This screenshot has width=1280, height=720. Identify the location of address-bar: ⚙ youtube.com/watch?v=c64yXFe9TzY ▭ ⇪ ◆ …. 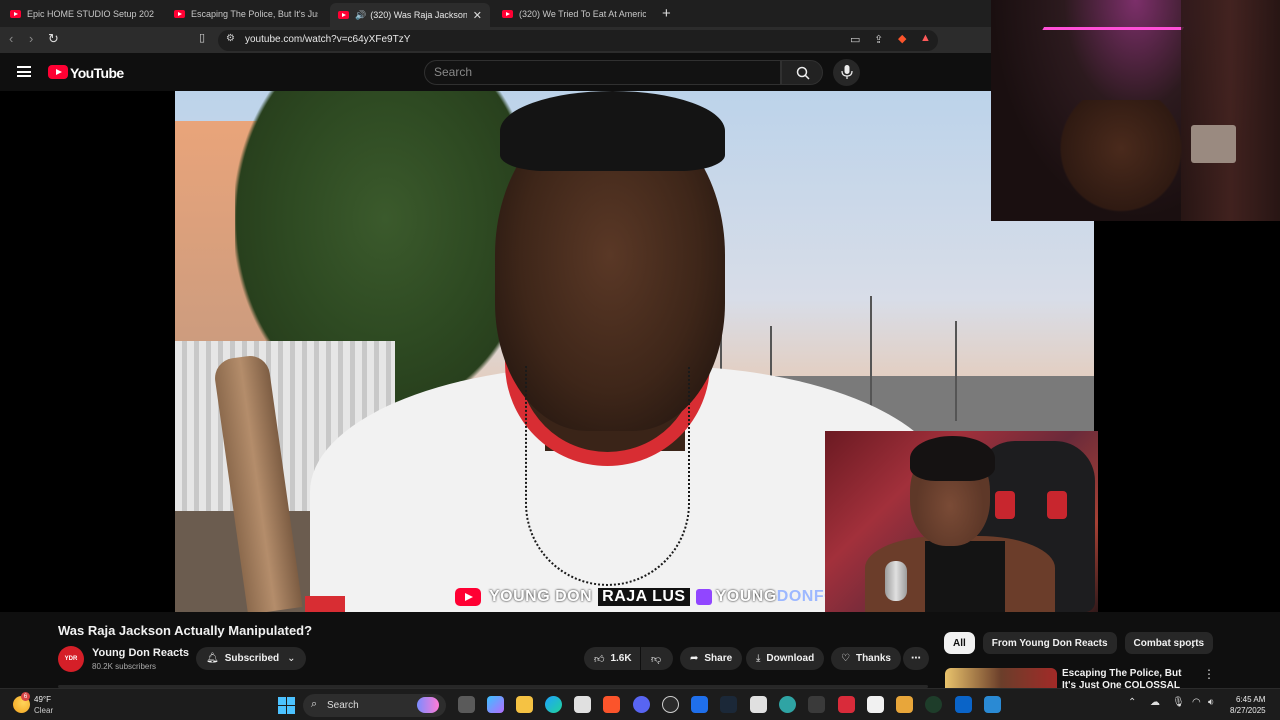
(578, 40).